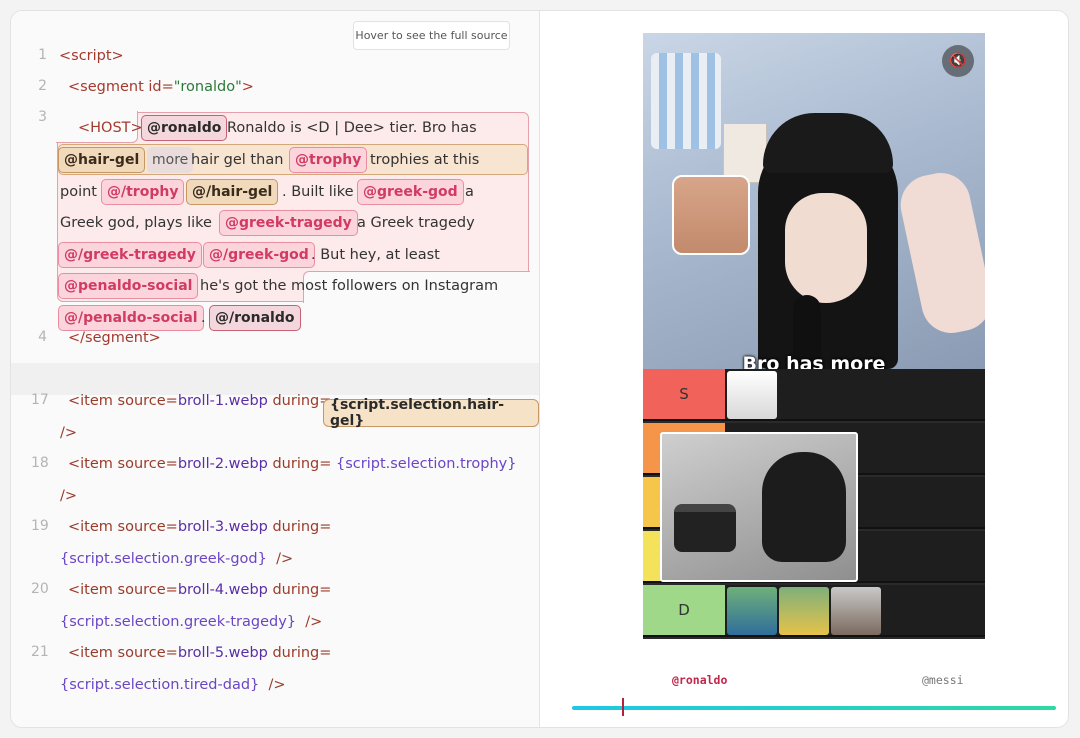 Image resolution: width=1080 pixels, height=738 pixels. I want to click on host-text: Greek god, plays like, so click(136, 223).